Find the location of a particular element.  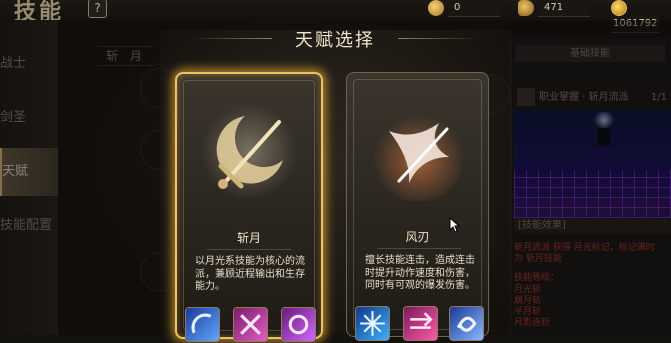

gold-coin-icon is located at coordinates (619, 8).